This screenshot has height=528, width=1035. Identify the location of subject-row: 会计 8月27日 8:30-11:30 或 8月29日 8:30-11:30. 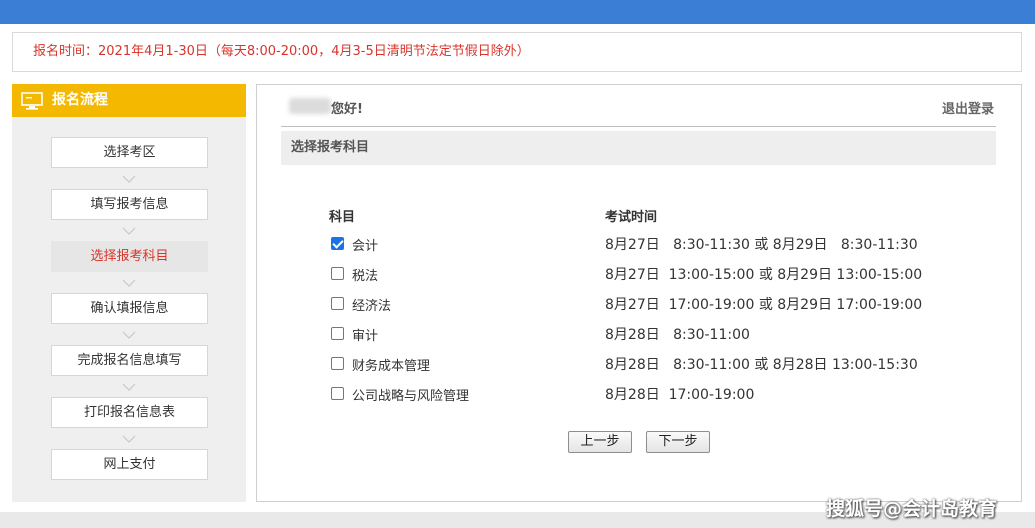
(631, 245).